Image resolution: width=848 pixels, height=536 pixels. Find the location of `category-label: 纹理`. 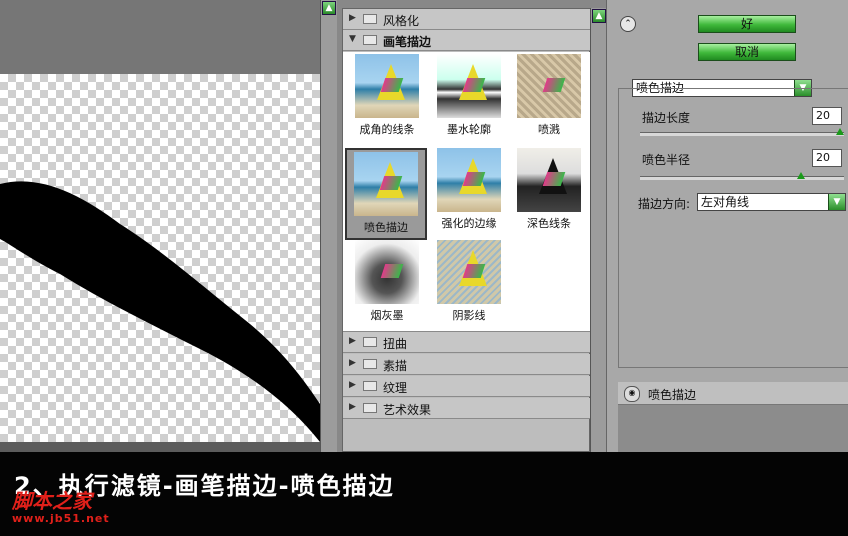

category-label: 纹理 is located at coordinates (395, 388).